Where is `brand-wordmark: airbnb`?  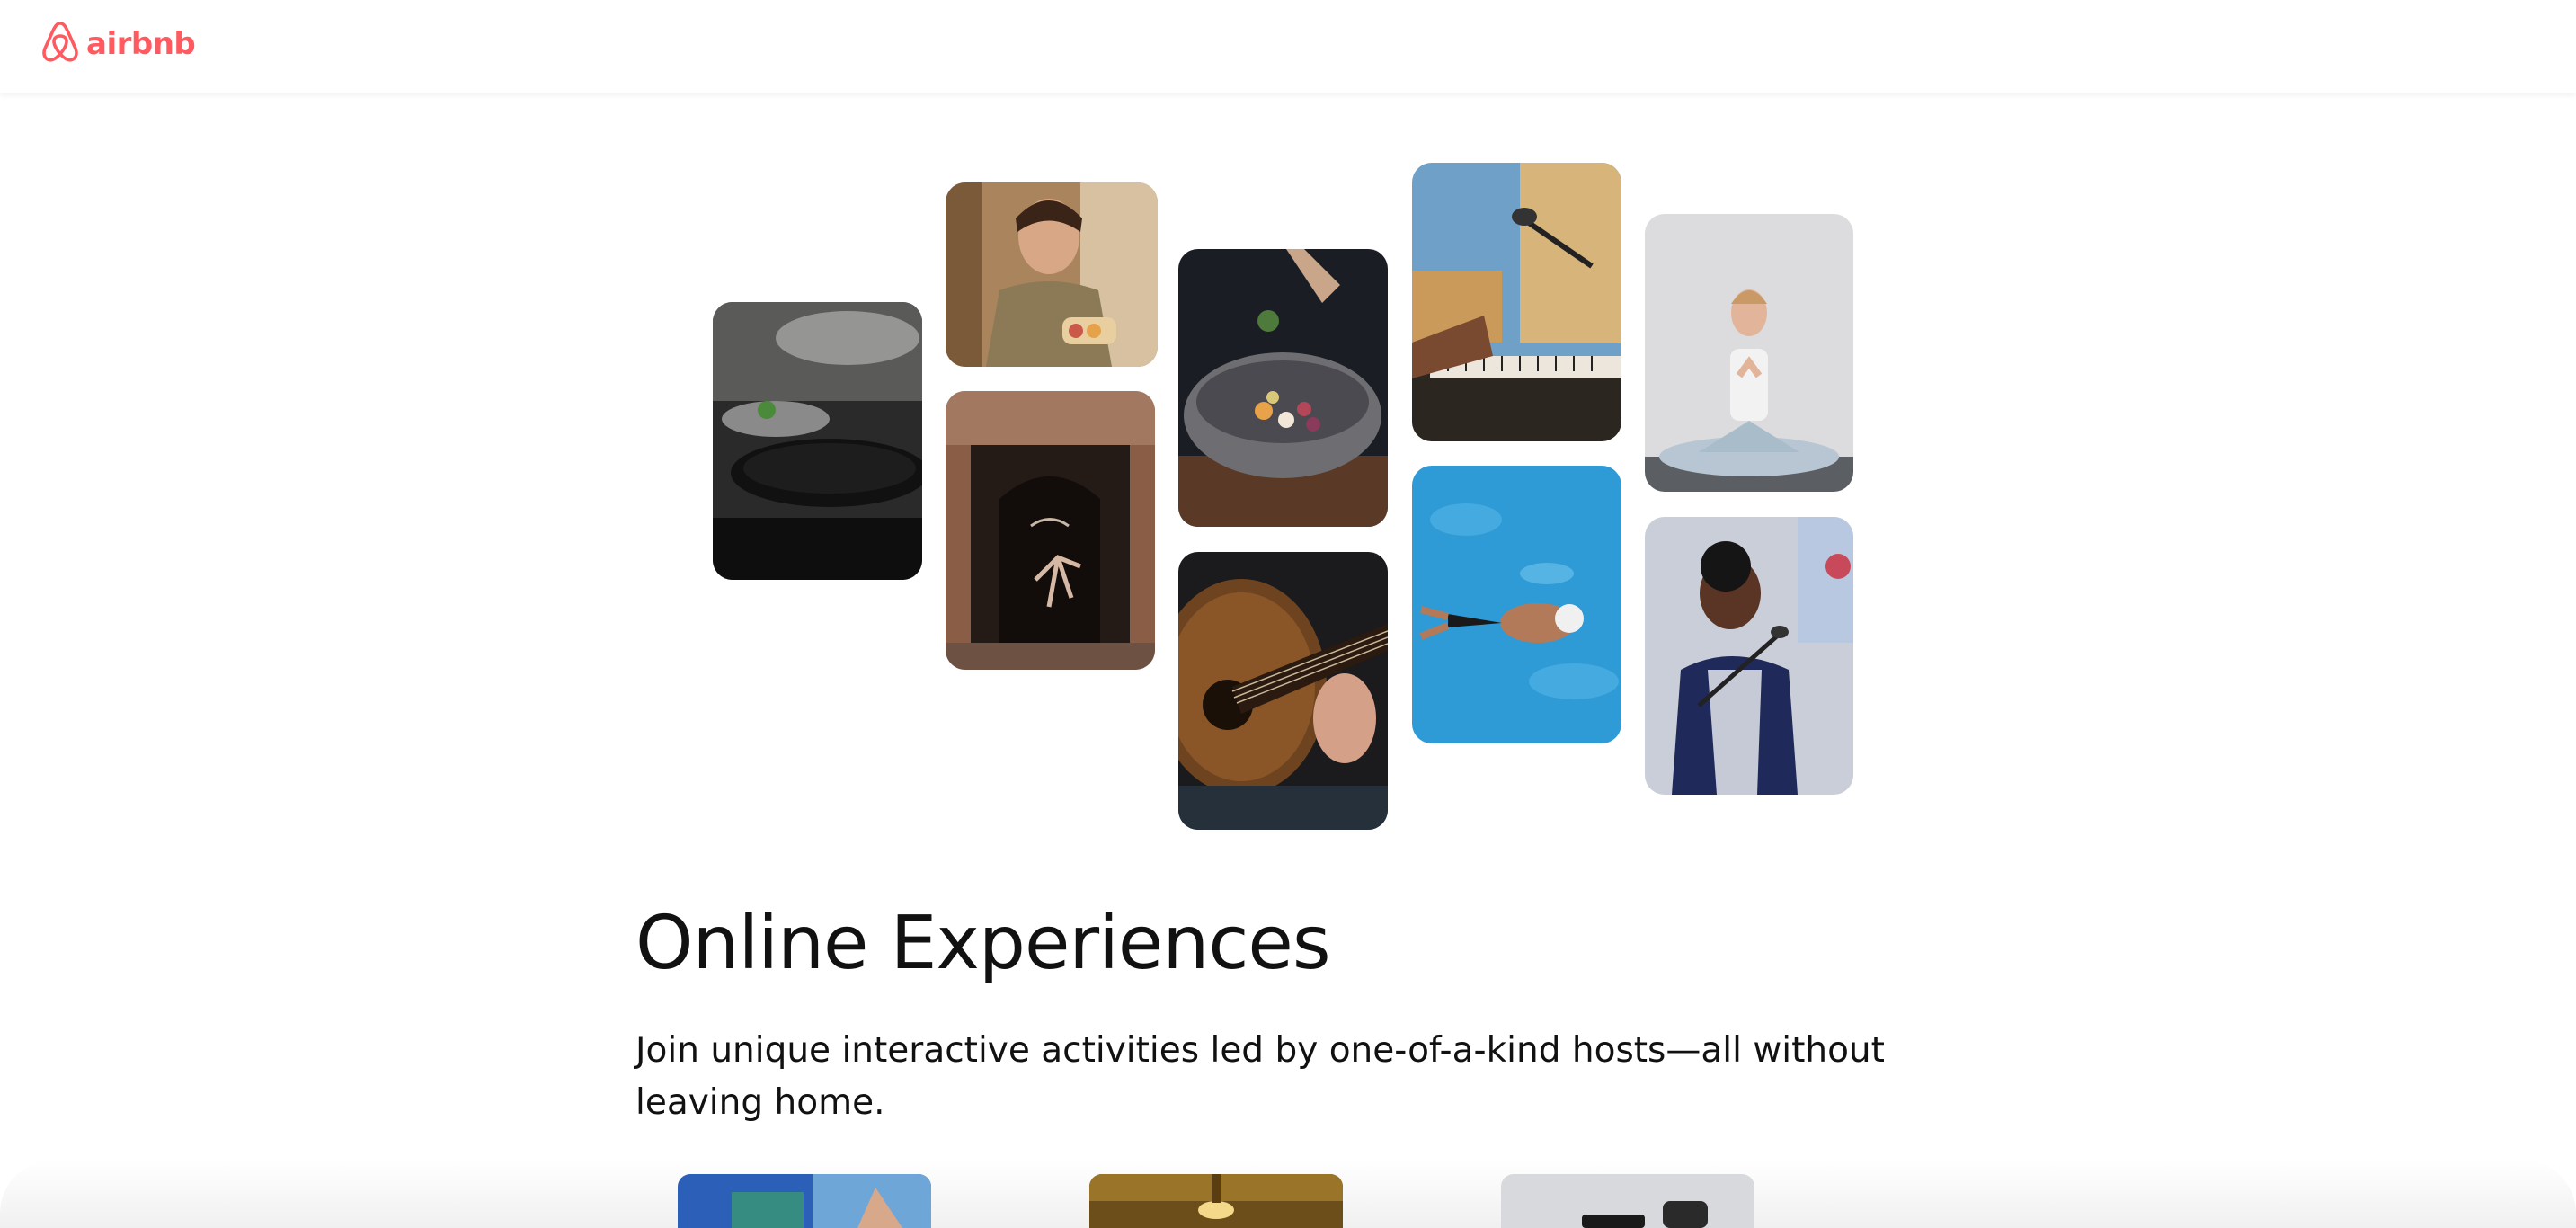 brand-wordmark: airbnb is located at coordinates (141, 44).